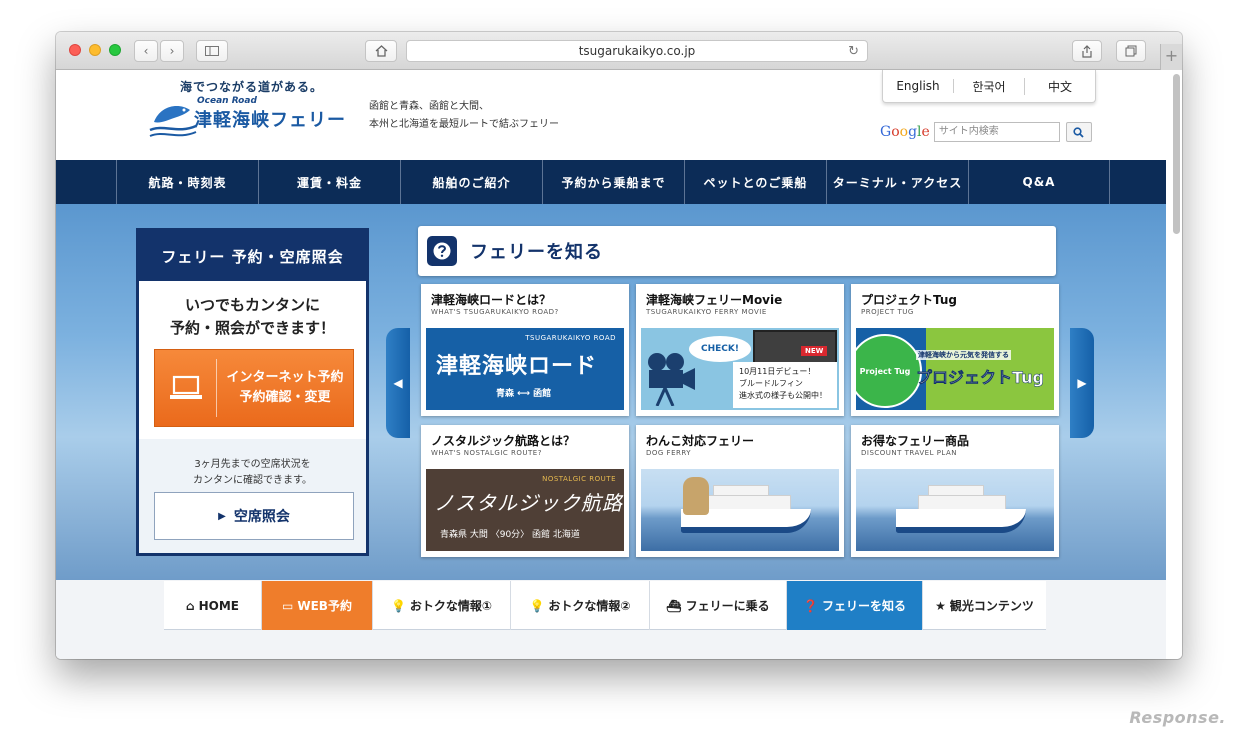 Image resolution: width=1238 pixels, height=739 pixels. I want to click on subnav-sightseeing: ★ 観光コンテンツ, so click(984, 605).